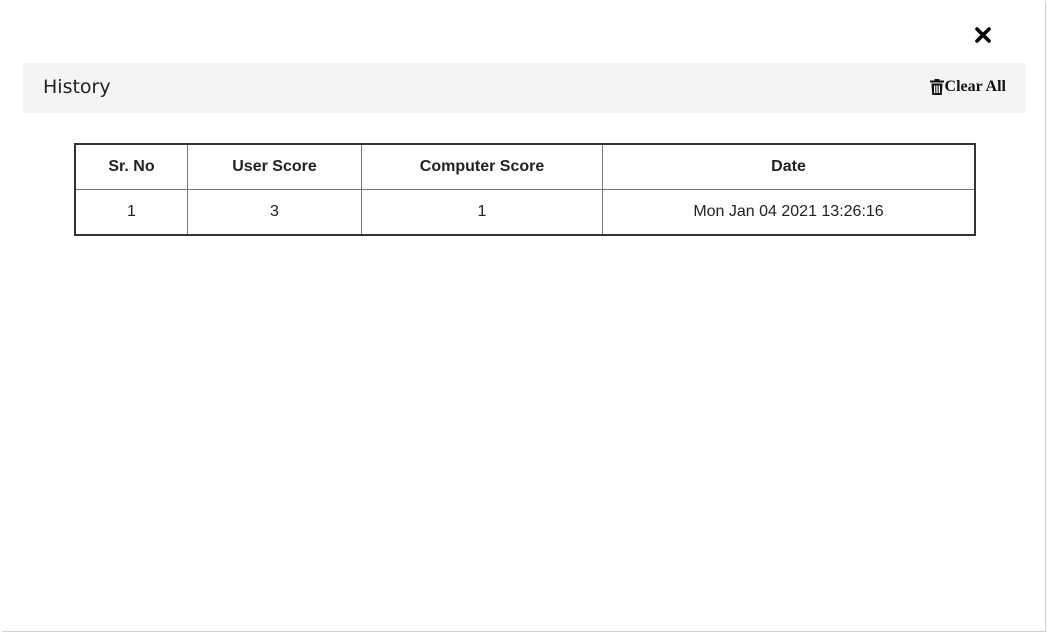  Describe the element at coordinates (524, 88) in the screenshot. I see `history-header: History Clear All` at that location.